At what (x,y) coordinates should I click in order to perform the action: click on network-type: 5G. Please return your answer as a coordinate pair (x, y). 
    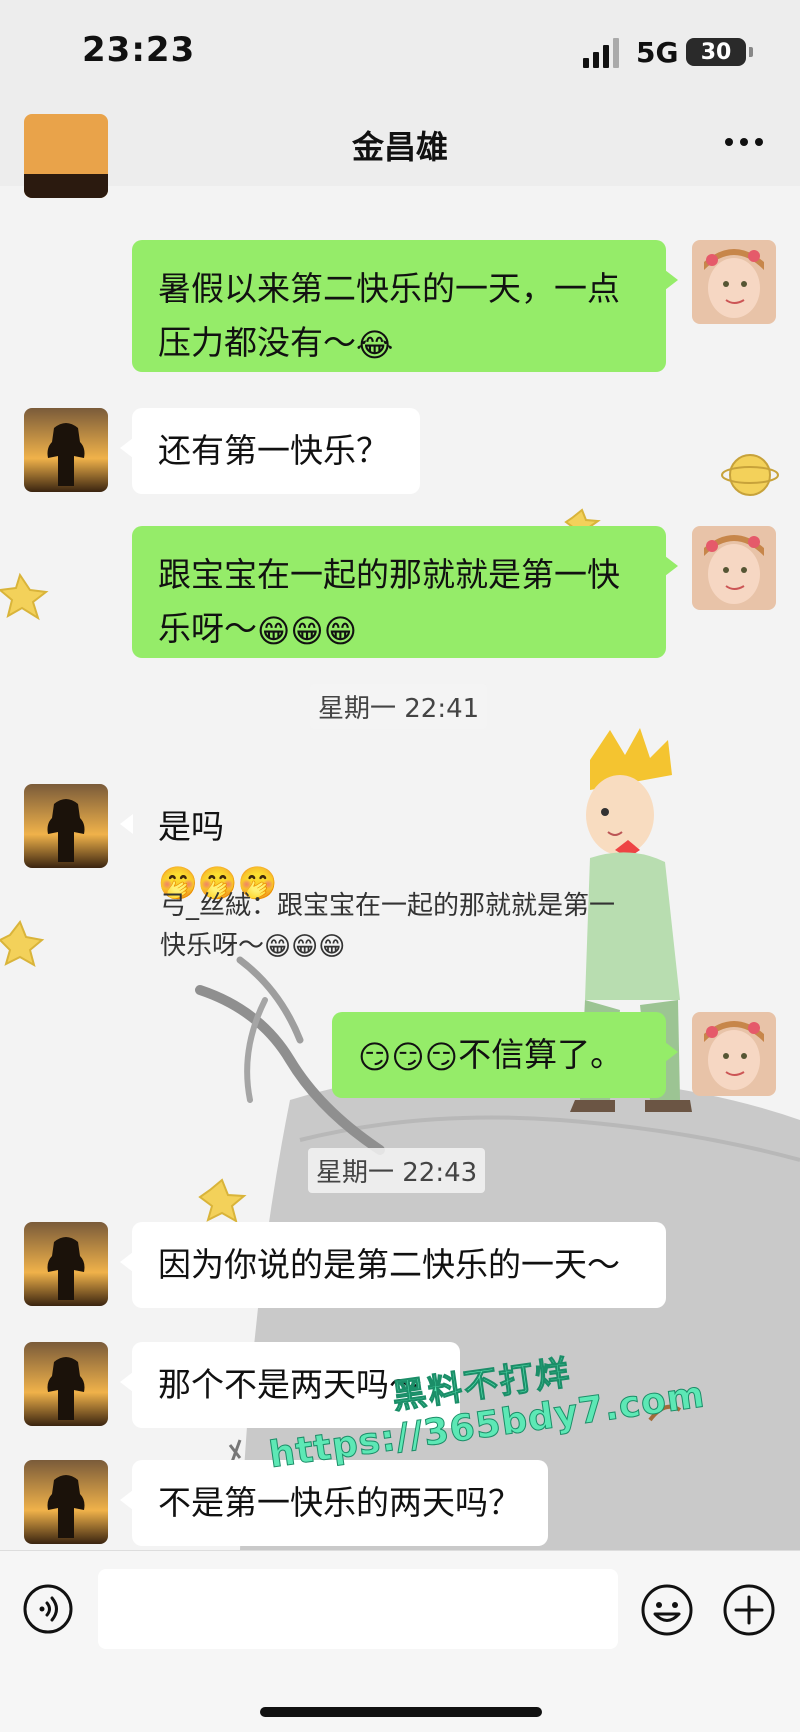
    Looking at the image, I should click on (657, 52).